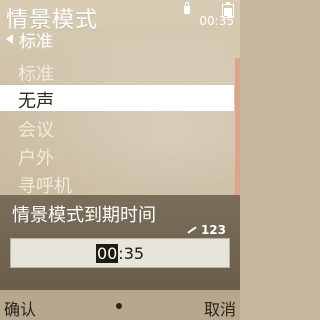  What do you see at coordinates (220, 308) in the screenshot?
I see `cancel-softkey: 取消` at bounding box center [220, 308].